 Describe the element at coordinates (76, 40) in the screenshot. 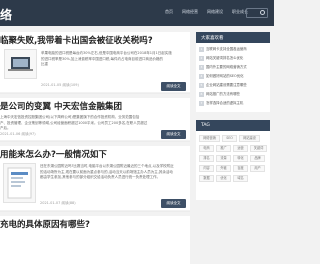

I see `post-title: 临聚失败,我带着卡出国会被征收关税吗?` at that location.